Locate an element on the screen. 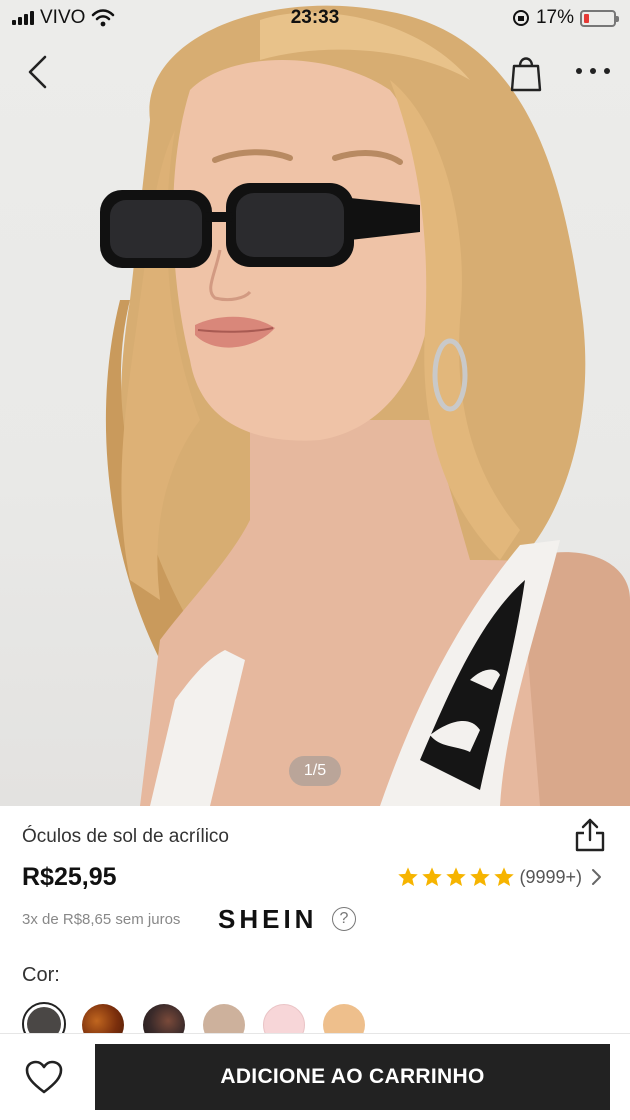 This screenshot has width=630, height=1120. product-price: R$25,95 is located at coordinates (69, 877).